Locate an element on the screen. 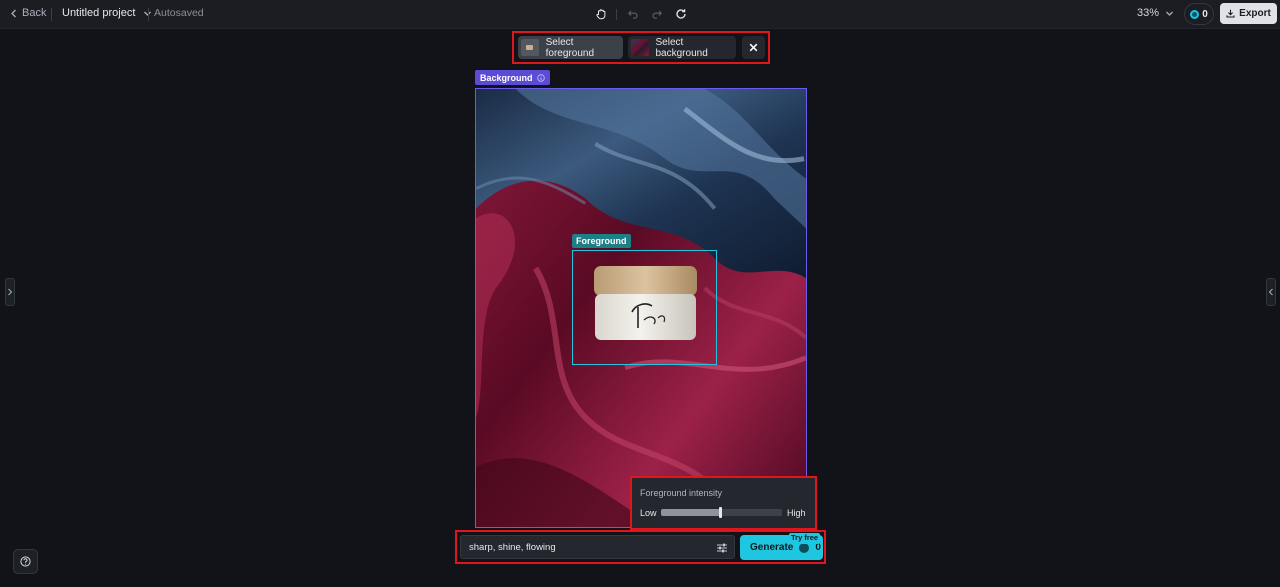  background-tag-label: Background is located at coordinates (506, 77).